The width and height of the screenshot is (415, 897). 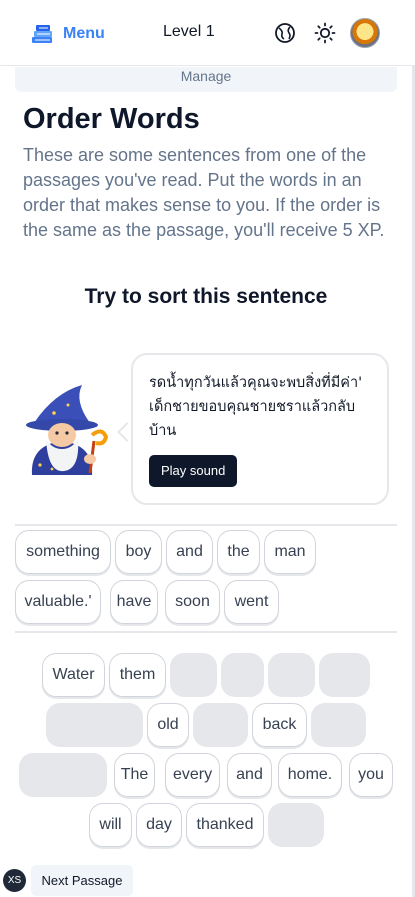 What do you see at coordinates (58, 602) in the screenshot?
I see `answer-word-chip: valuable.'` at bounding box center [58, 602].